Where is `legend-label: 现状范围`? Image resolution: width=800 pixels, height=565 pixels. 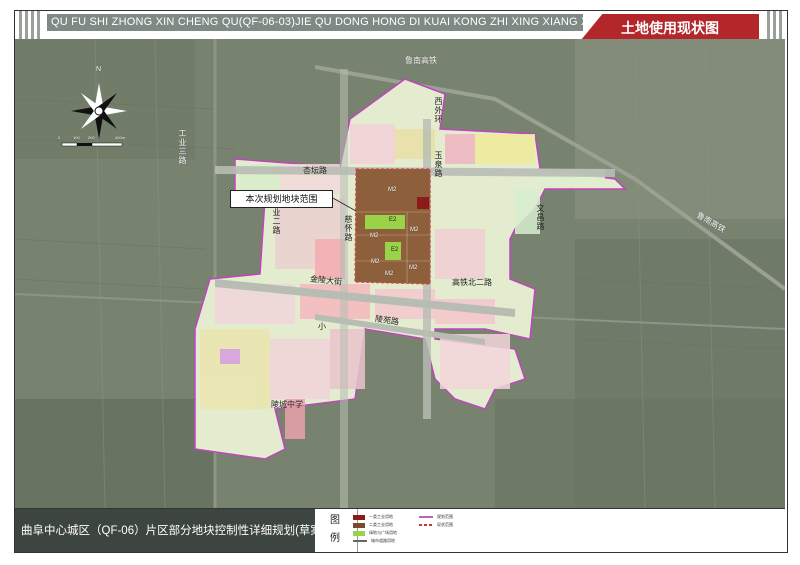 legend-label: 现状范围 is located at coordinates (445, 524).